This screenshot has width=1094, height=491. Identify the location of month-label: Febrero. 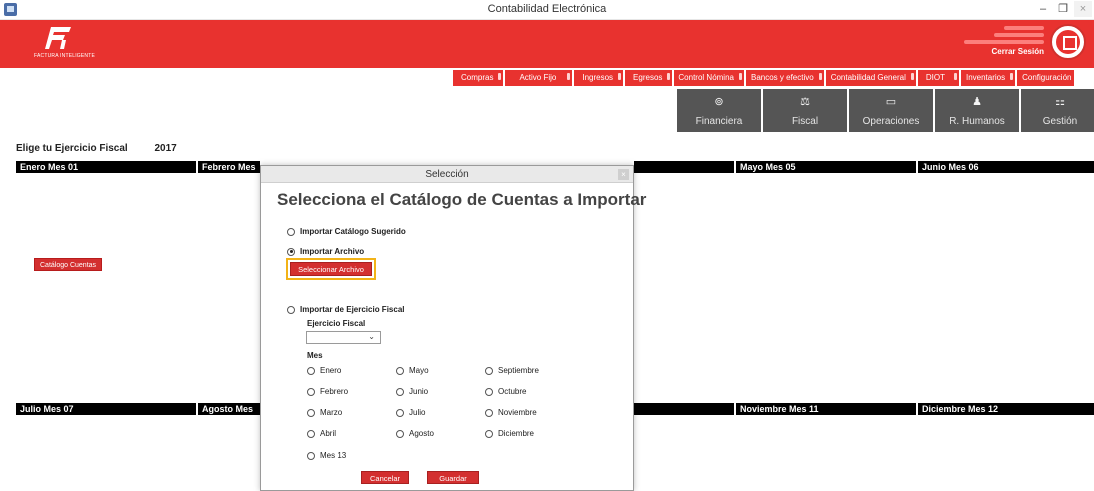
(334, 391).